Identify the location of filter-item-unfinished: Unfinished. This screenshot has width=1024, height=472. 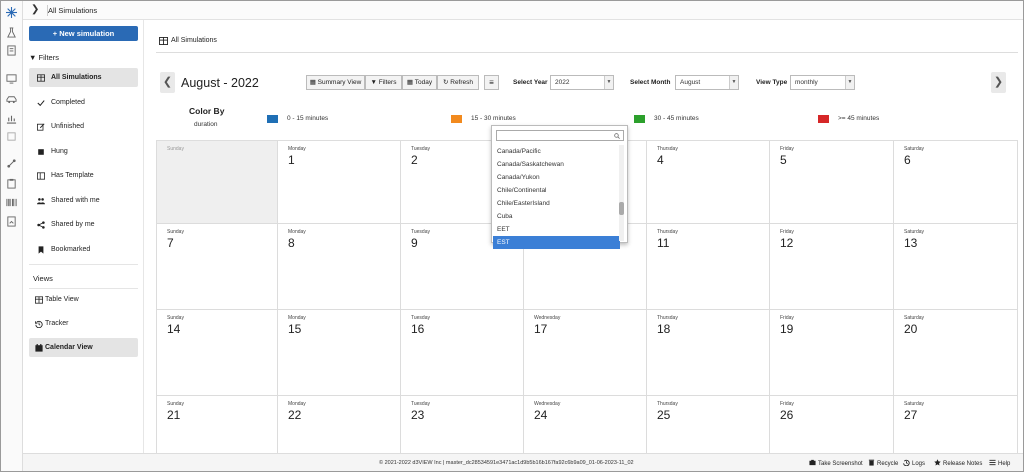
(83, 126).